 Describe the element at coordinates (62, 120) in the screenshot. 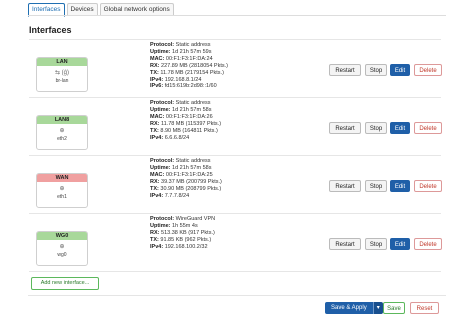

I see `interface-name: LAN8` at that location.